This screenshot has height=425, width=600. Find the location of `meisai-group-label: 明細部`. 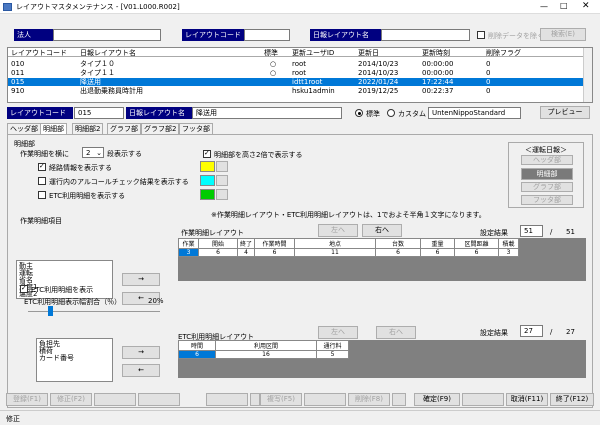

meisai-group-label: 明細部 is located at coordinates (24, 144).